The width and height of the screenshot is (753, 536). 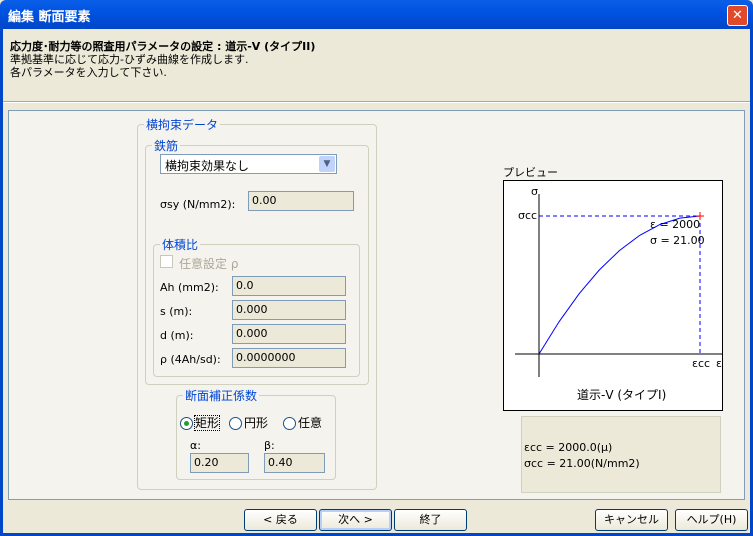 I want to click on arbitrary-rho-checkbox, so click(x=166, y=261).